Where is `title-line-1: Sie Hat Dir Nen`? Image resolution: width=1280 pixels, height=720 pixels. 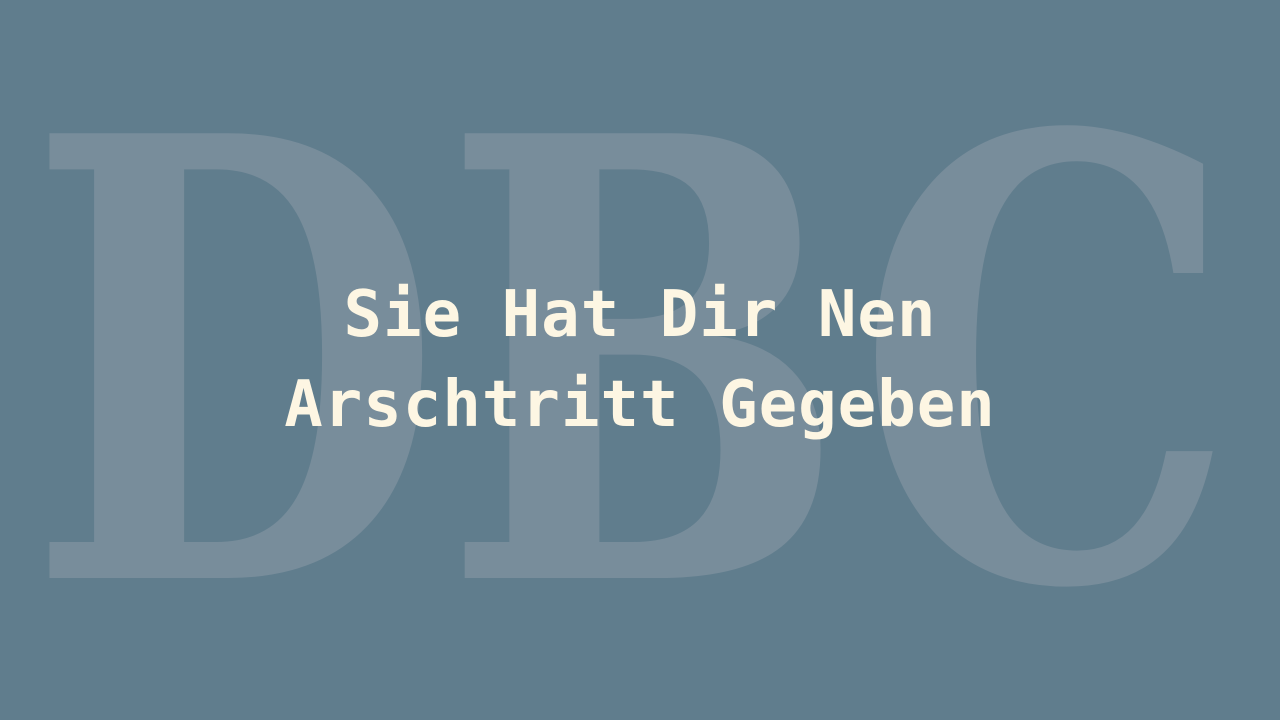 title-line-1: Sie Hat Dir Nen is located at coordinates (640, 315).